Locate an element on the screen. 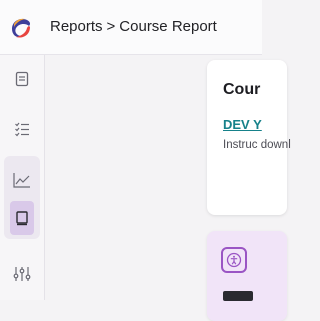  sidebar-item-settings is located at coordinates (22, 274).